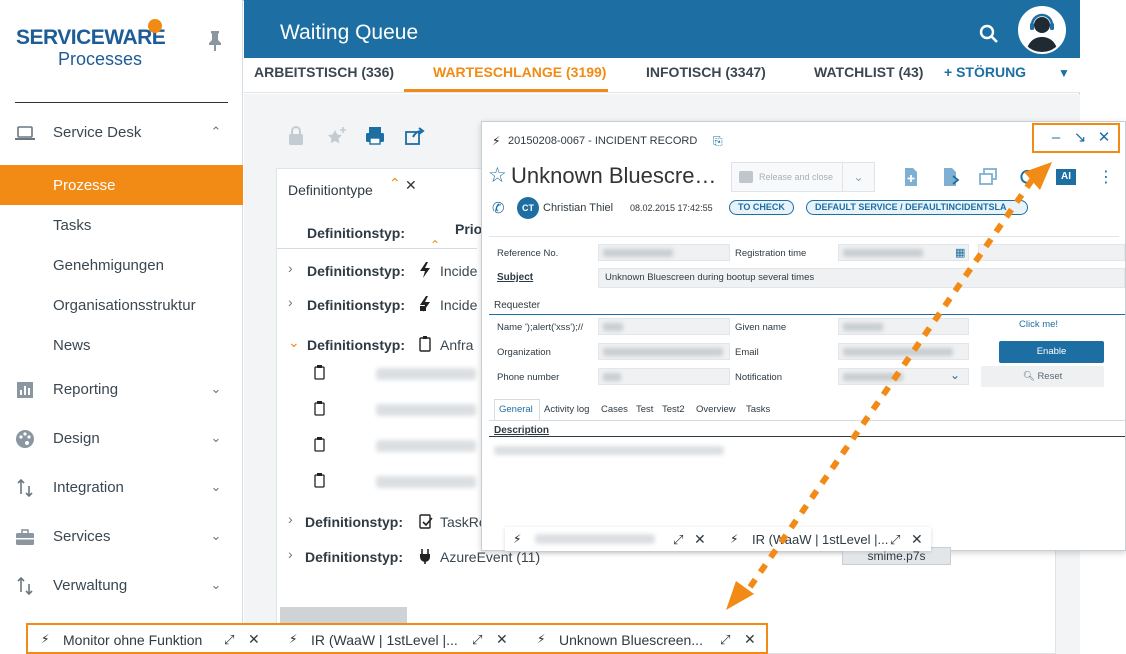  I want to click on avatar, so click(1042, 30).